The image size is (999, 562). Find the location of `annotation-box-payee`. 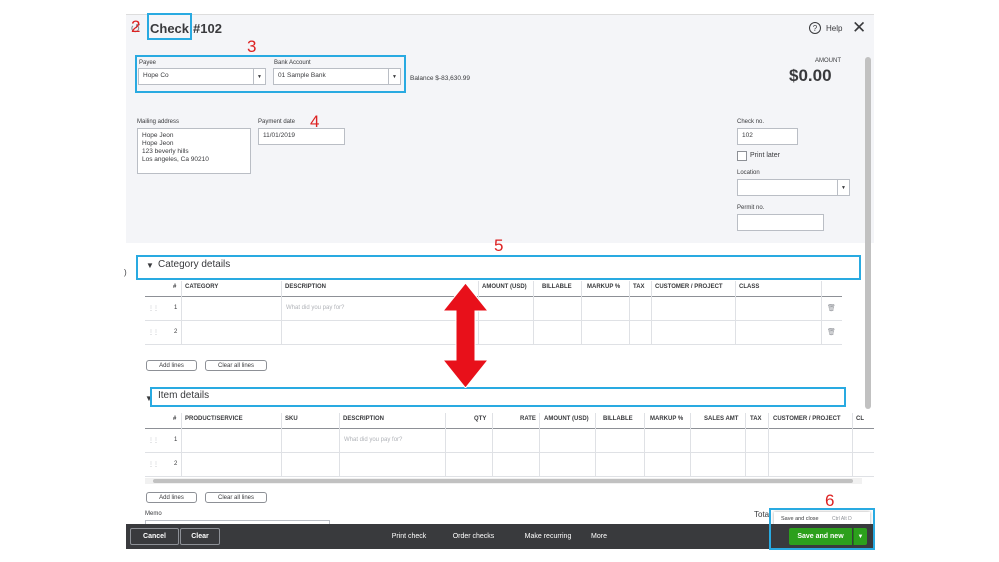

annotation-box-payee is located at coordinates (270, 74).